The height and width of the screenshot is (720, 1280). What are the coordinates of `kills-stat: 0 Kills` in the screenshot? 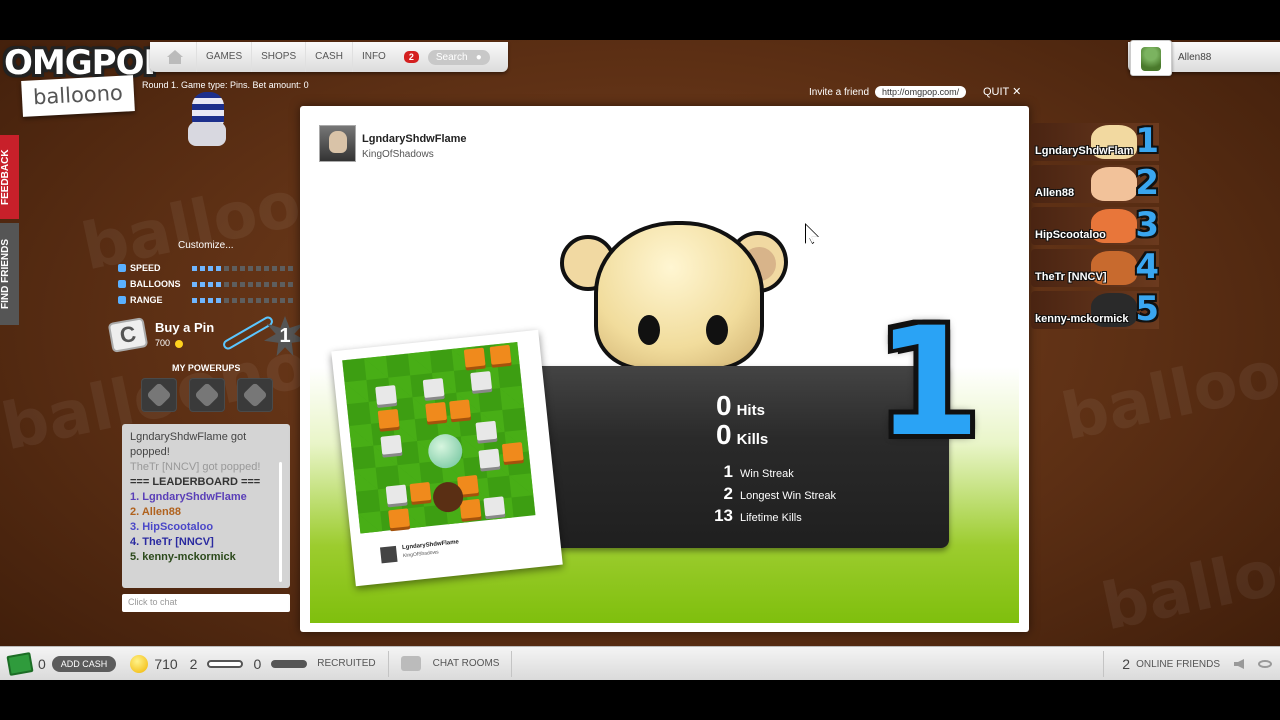 It's located at (742, 435).